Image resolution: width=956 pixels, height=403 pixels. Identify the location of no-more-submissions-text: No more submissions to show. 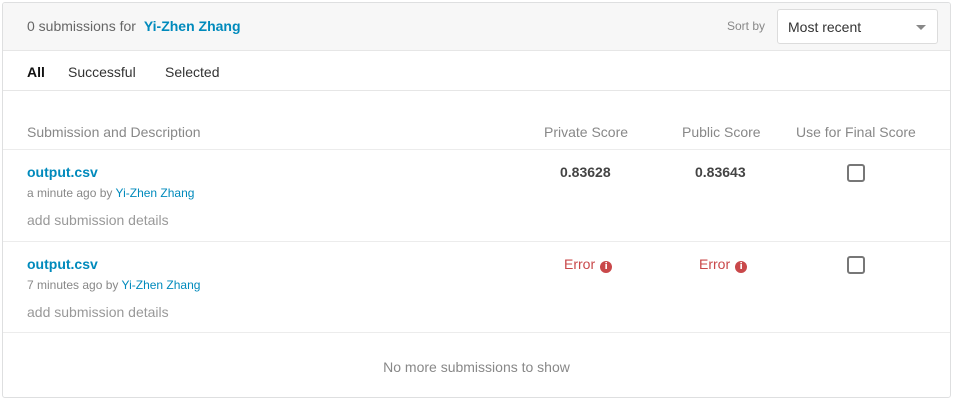
(476, 367).